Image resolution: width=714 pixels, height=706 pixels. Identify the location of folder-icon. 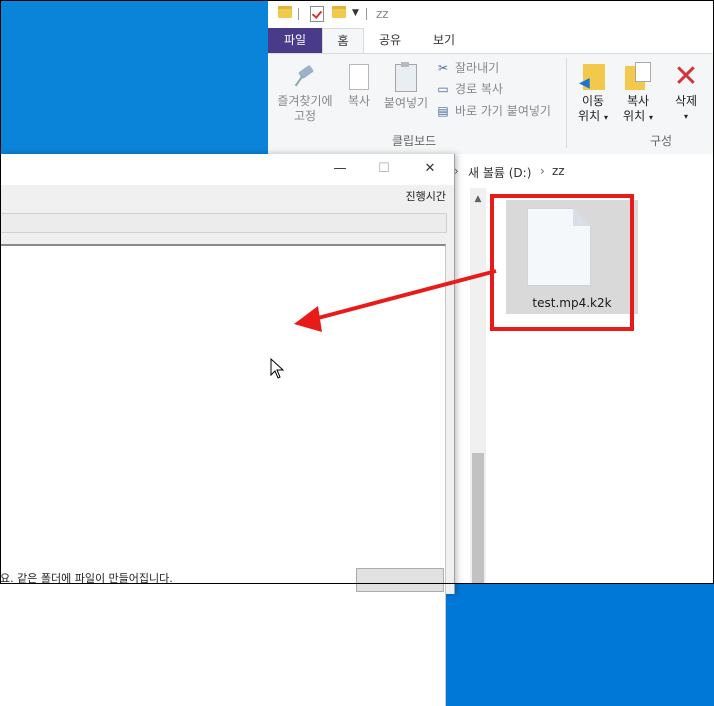
(285, 12).